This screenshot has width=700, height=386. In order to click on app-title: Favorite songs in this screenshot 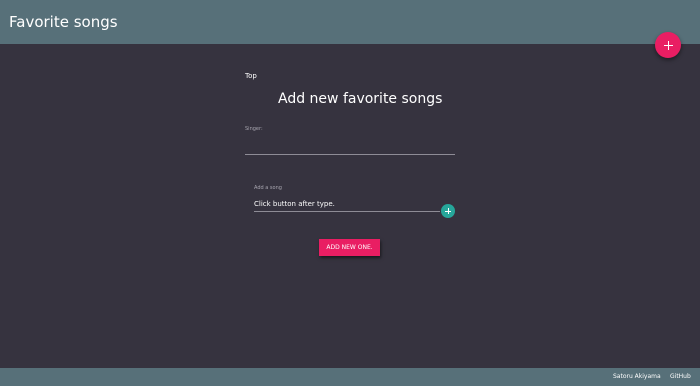, I will do `click(63, 22)`.